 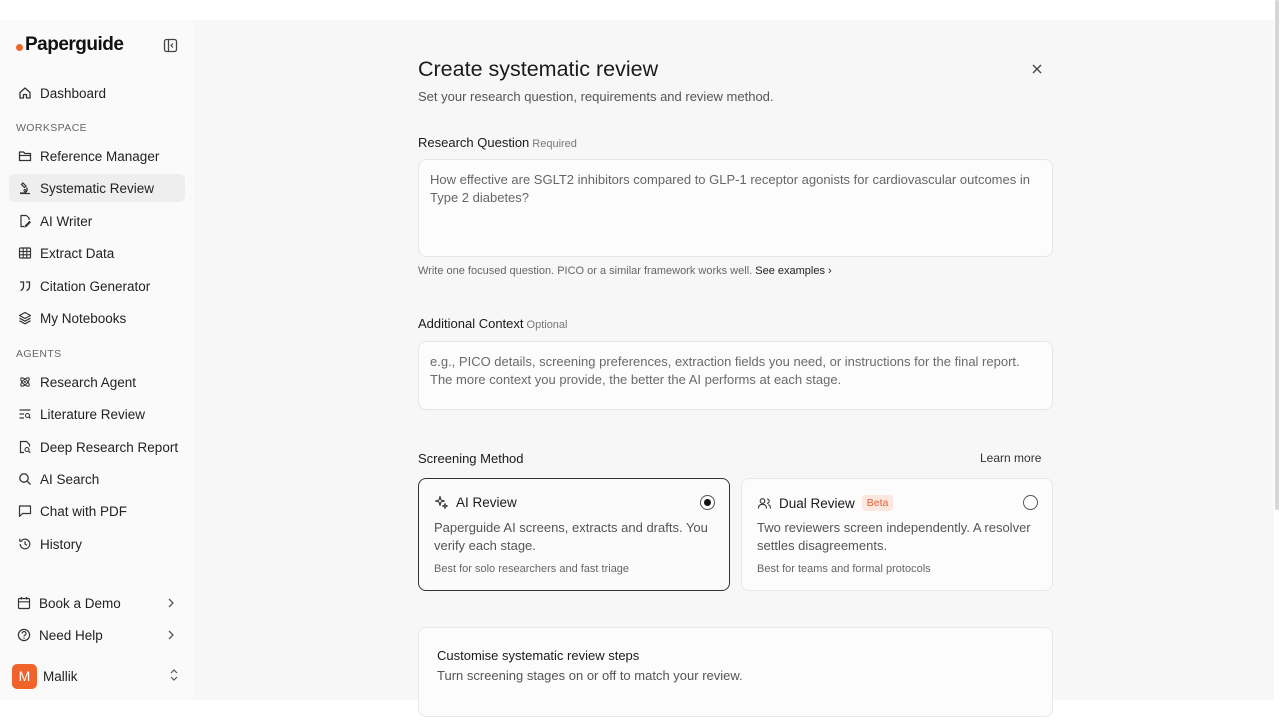 What do you see at coordinates (25, 447) in the screenshot?
I see `file-search-icon` at bounding box center [25, 447].